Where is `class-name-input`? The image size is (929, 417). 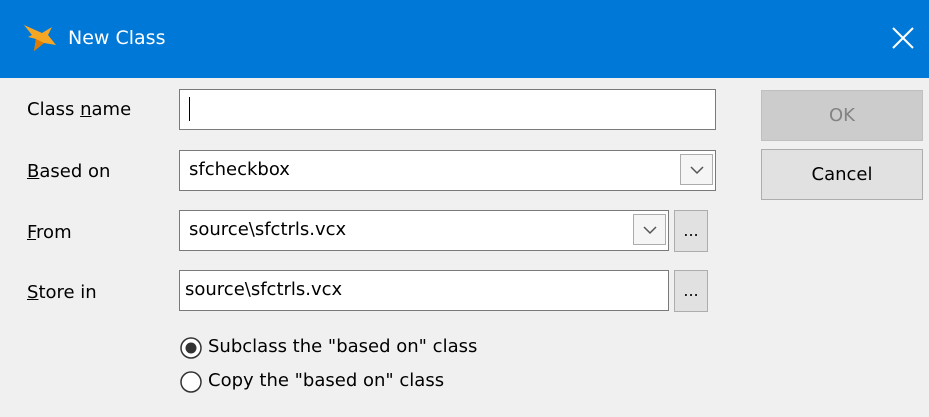
class-name-input is located at coordinates (447, 109).